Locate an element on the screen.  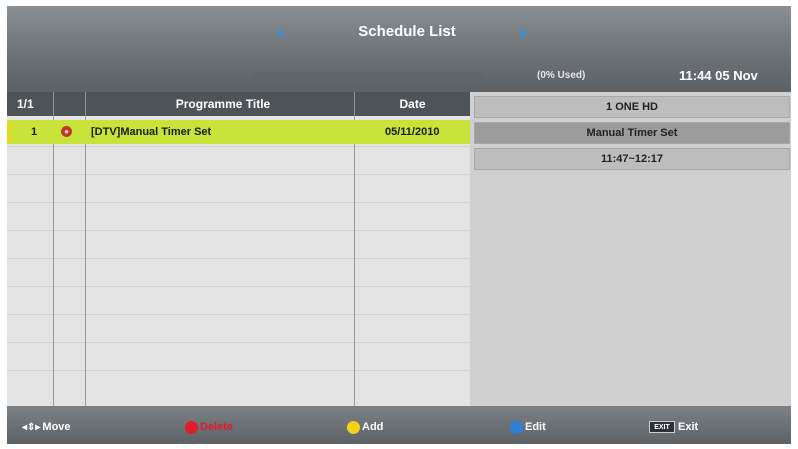
event-name: Manual Timer Set is located at coordinates (632, 133).